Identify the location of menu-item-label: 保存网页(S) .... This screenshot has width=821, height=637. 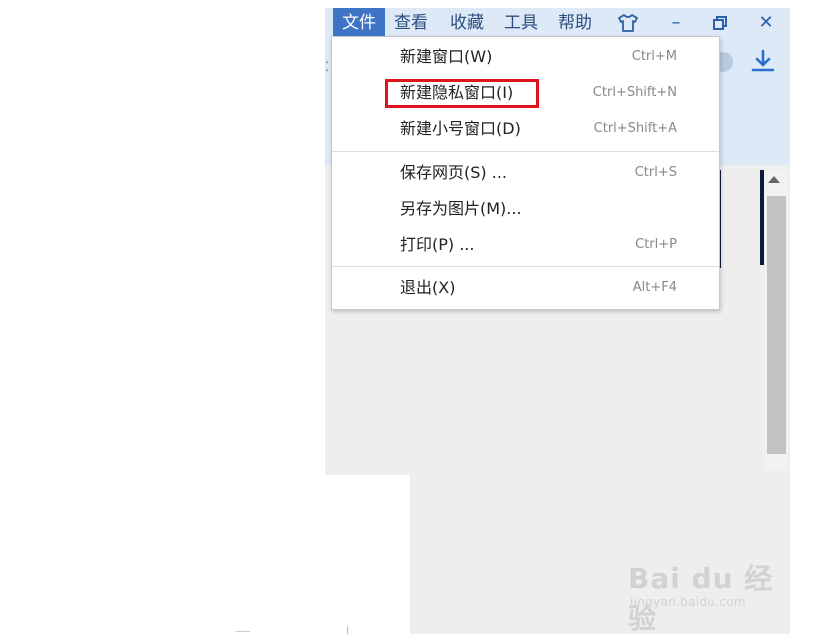
(453, 172).